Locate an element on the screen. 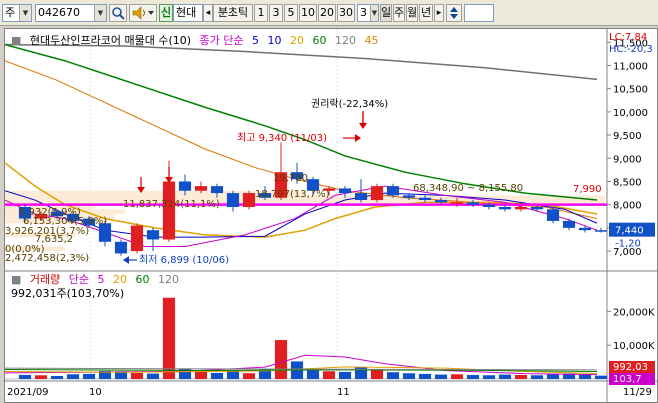 This screenshot has width=658, height=403. credit-badge: 신 is located at coordinates (166, 13).